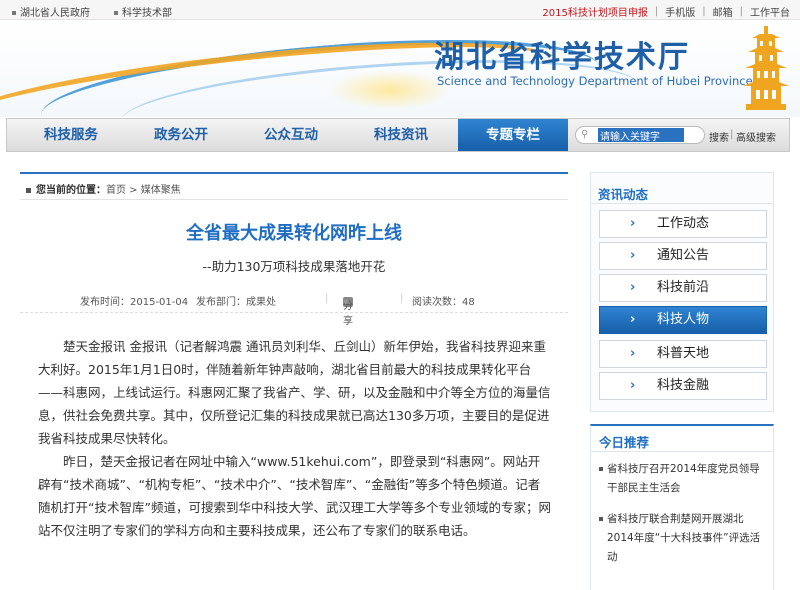  What do you see at coordinates (562, 54) in the screenshot?
I see `site-title: 湖北省科学技术厅` at bounding box center [562, 54].